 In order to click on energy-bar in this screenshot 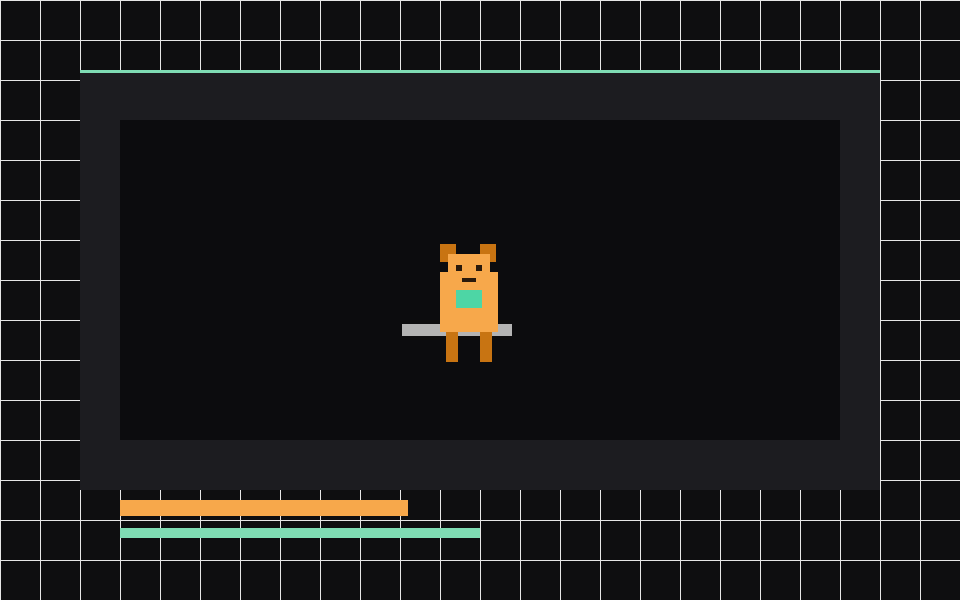, I will do `click(300, 533)`.